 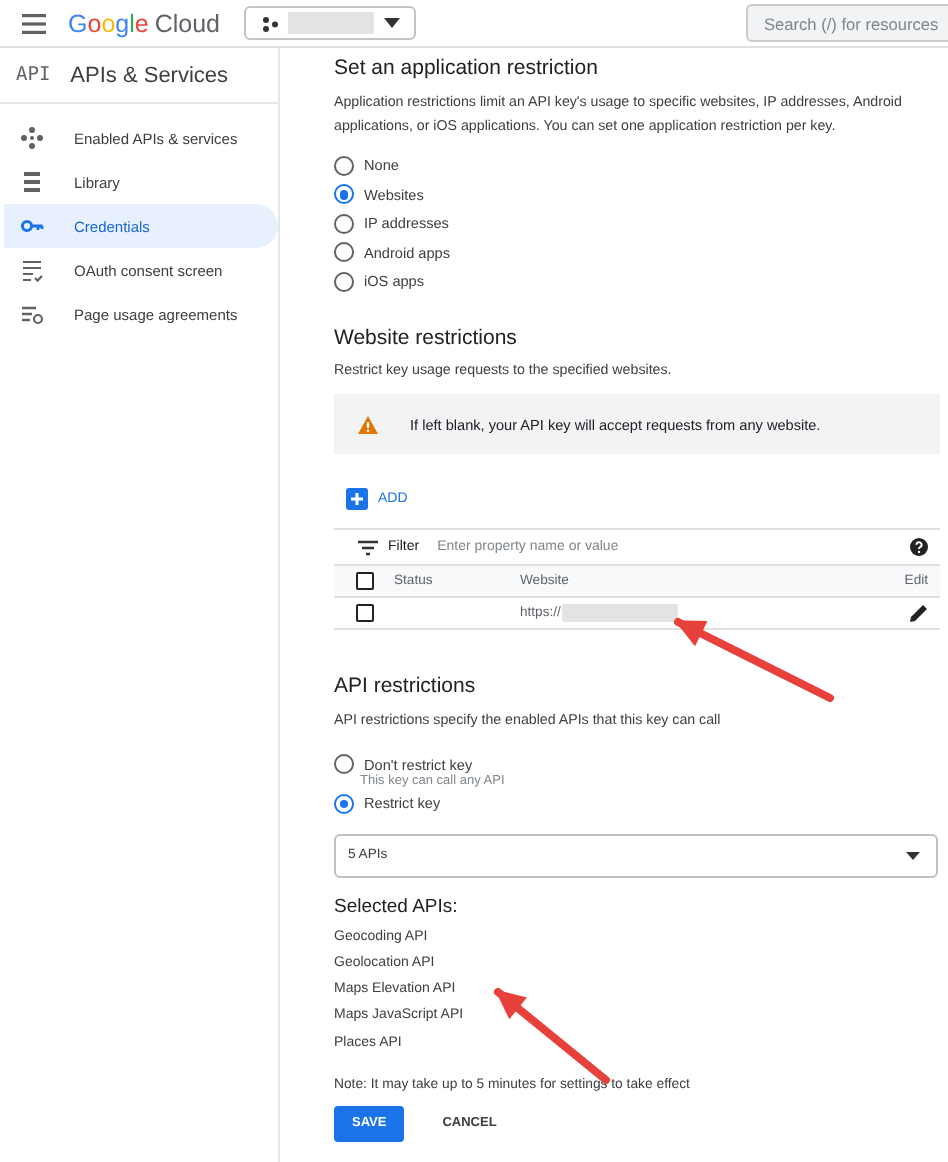 What do you see at coordinates (108, 23) in the screenshot?
I see `logo-brand: Google` at bounding box center [108, 23].